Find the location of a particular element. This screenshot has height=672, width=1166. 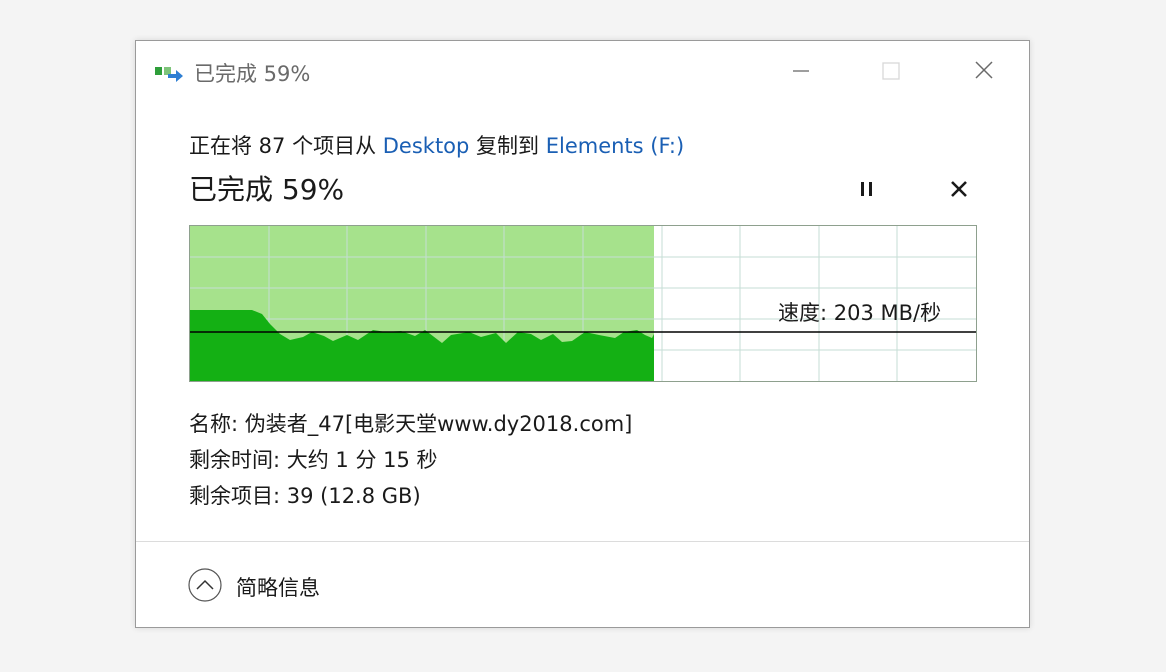

progress-heading: 已完成 59% is located at coordinates (267, 189).